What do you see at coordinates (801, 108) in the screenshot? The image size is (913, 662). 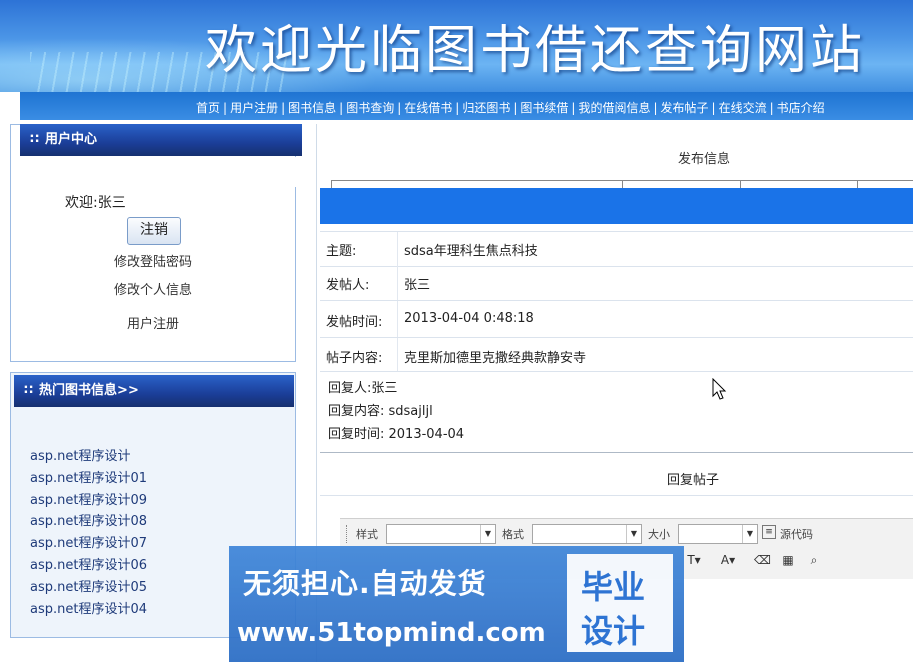 I see `nav-about: 书店介绍` at bounding box center [801, 108].